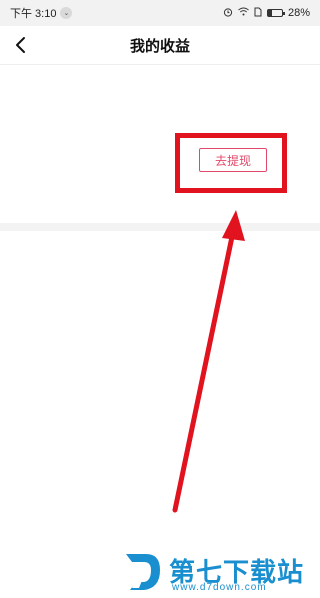 The width and height of the screenshot is (320, 598). I want to click on annotation-arrow, so click(208, 361).